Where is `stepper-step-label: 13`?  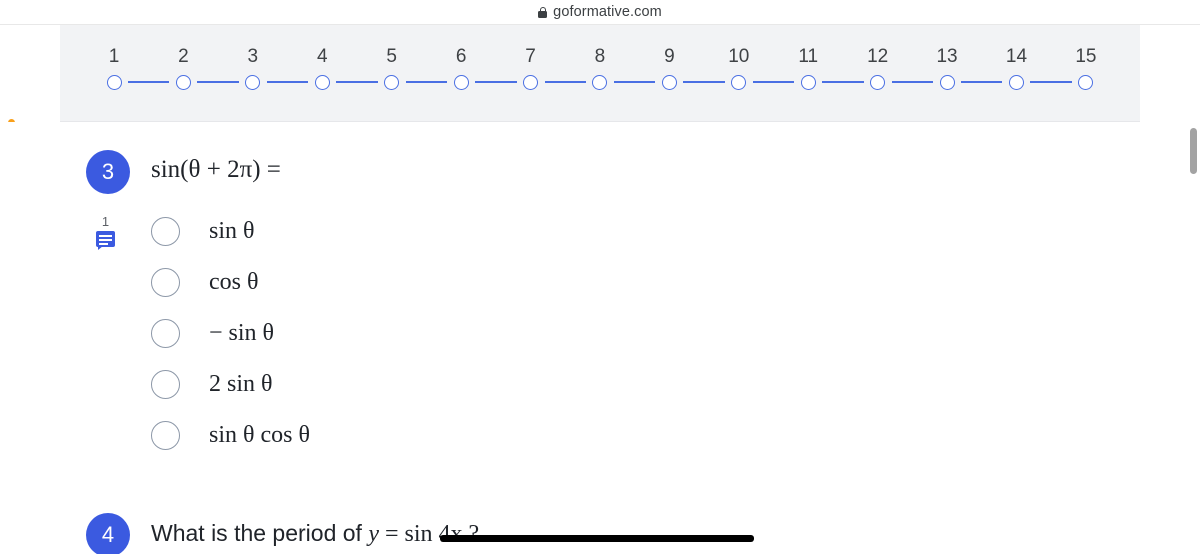
stepper-step-label: 13 is located at coordinates (947, 56).